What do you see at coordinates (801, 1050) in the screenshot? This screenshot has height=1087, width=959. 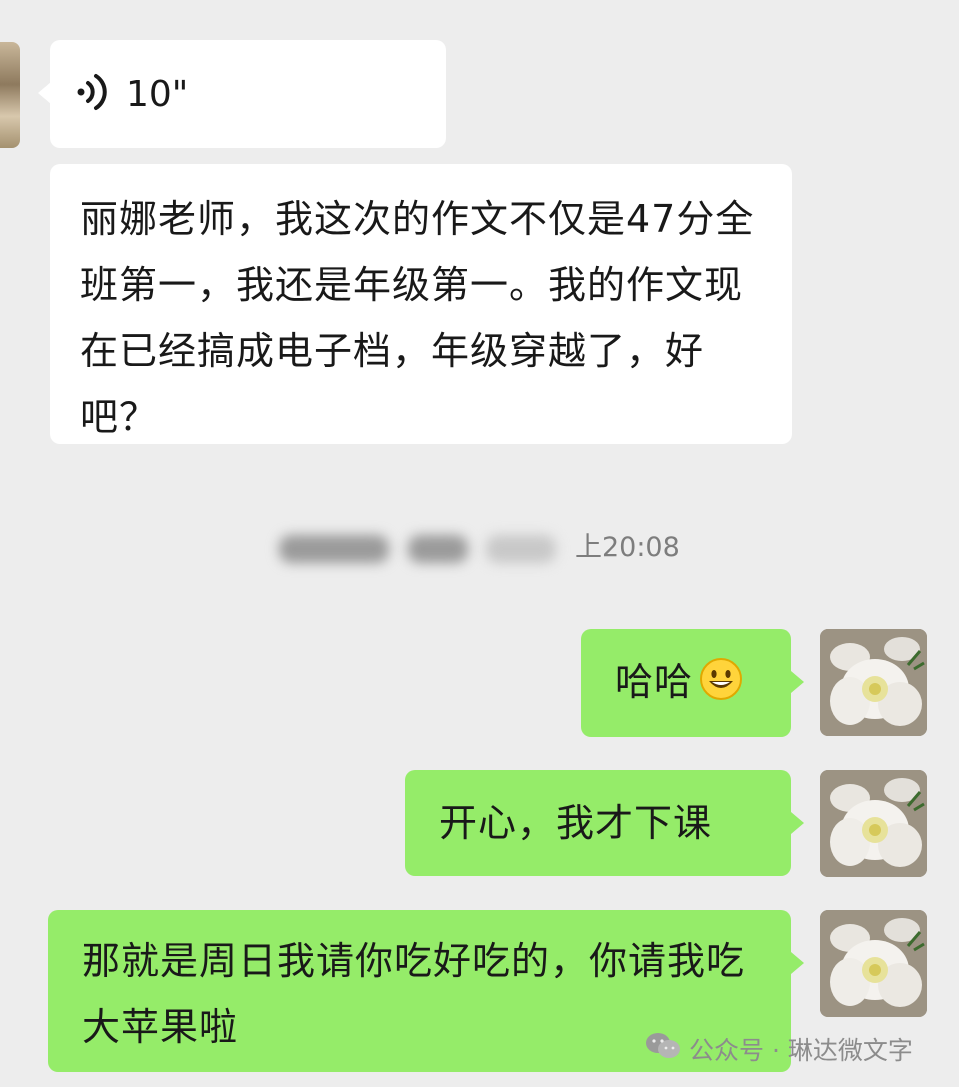 I see `watermark-text: 公众号 · 琳达微文字` at bounding box center [801, 1050].